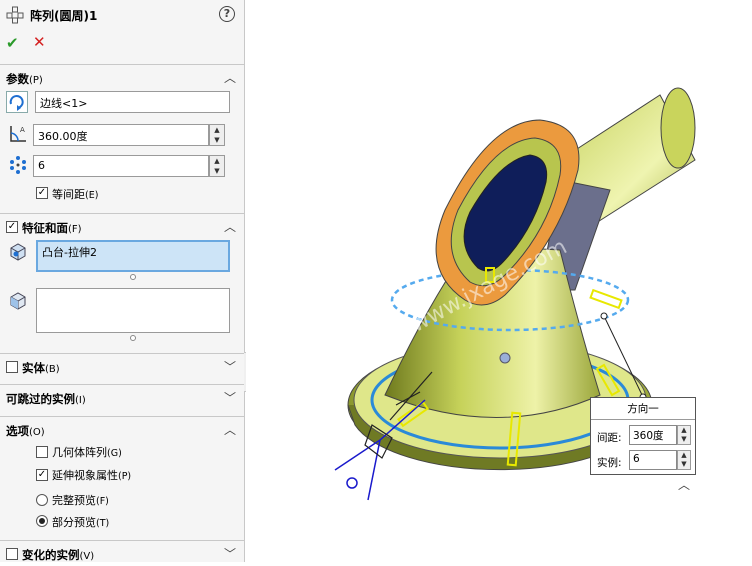  What do you see at coordinates (40, 399) in the screenshot?
I see `skip-header-label: 可跳过的实例` at bounding box center [40, 399].